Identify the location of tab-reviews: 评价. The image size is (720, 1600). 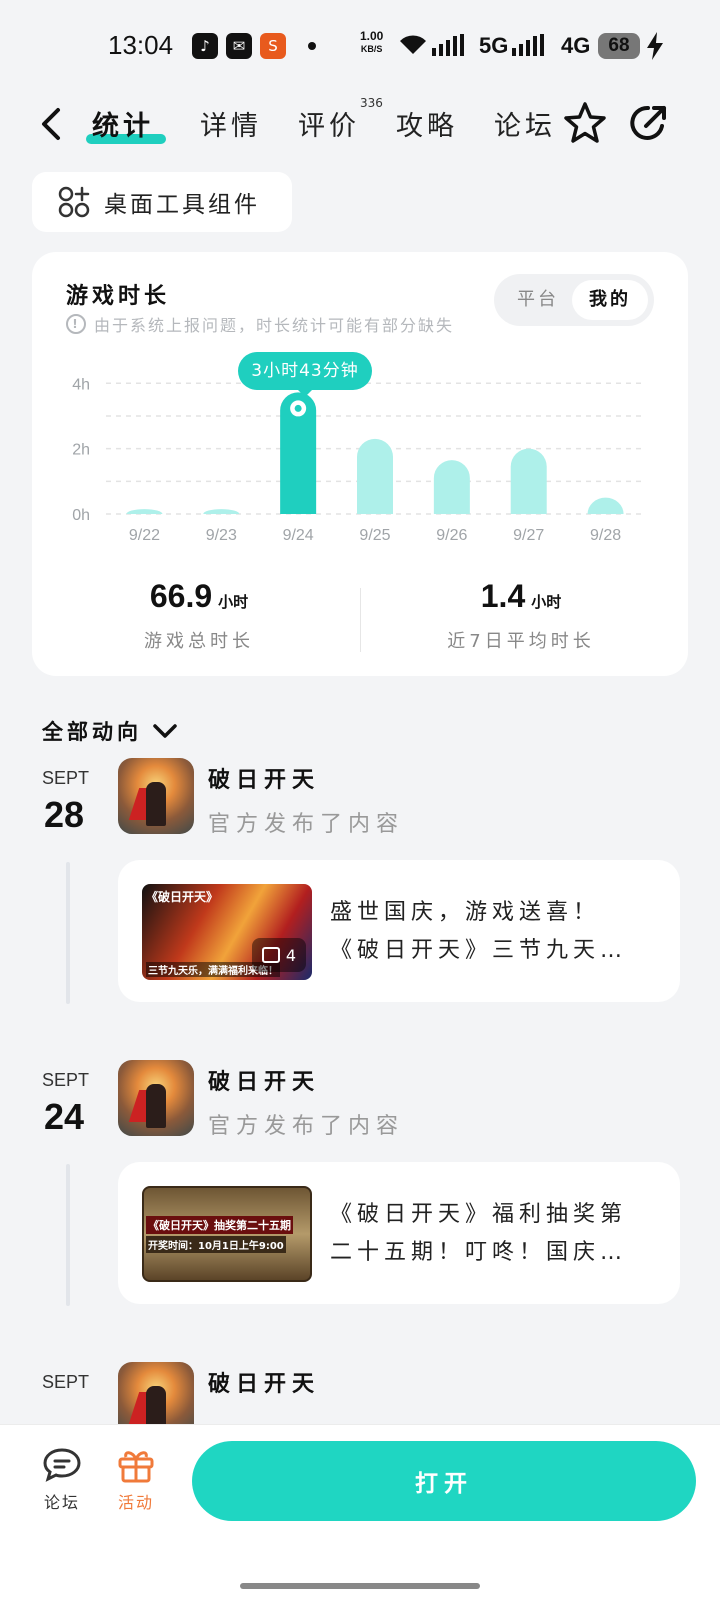
(329, 123).